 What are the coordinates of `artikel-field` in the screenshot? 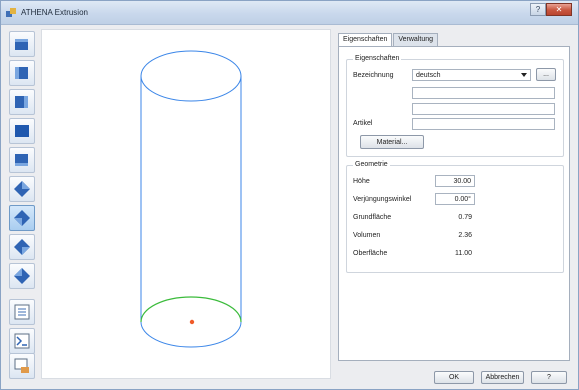 It's located at (483, 124).